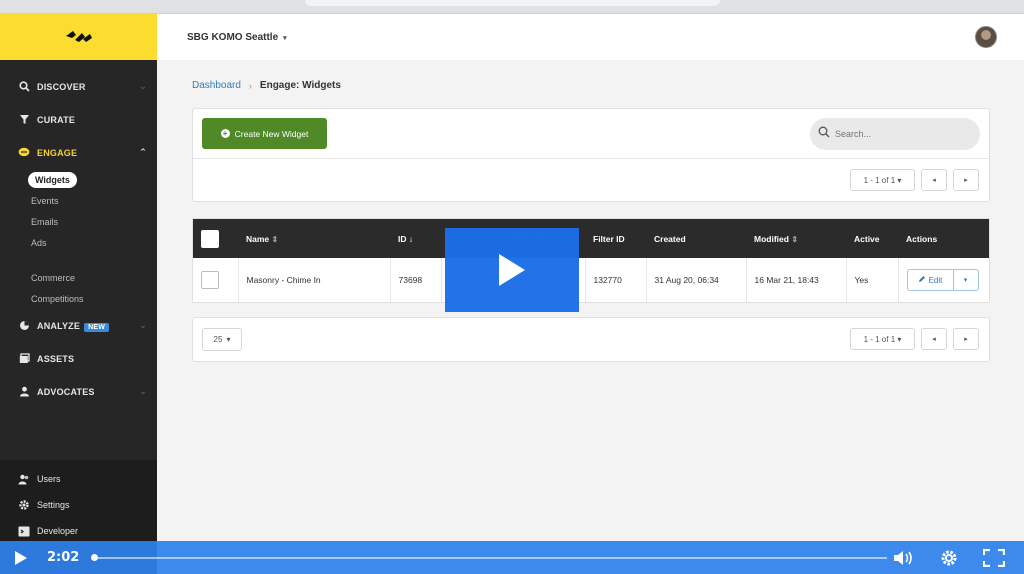 The width and height of the screenshot is (1024, 574). I want to click on search-input, so click(900, 134).